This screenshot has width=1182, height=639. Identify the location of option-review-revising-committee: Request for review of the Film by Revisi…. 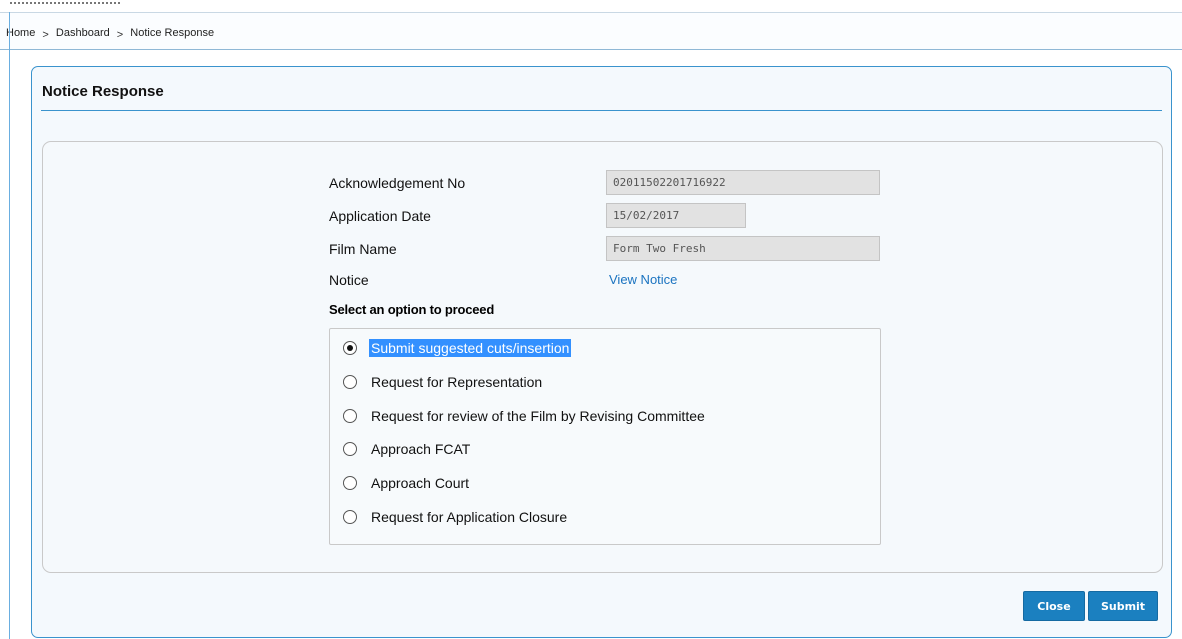
(525, 416).